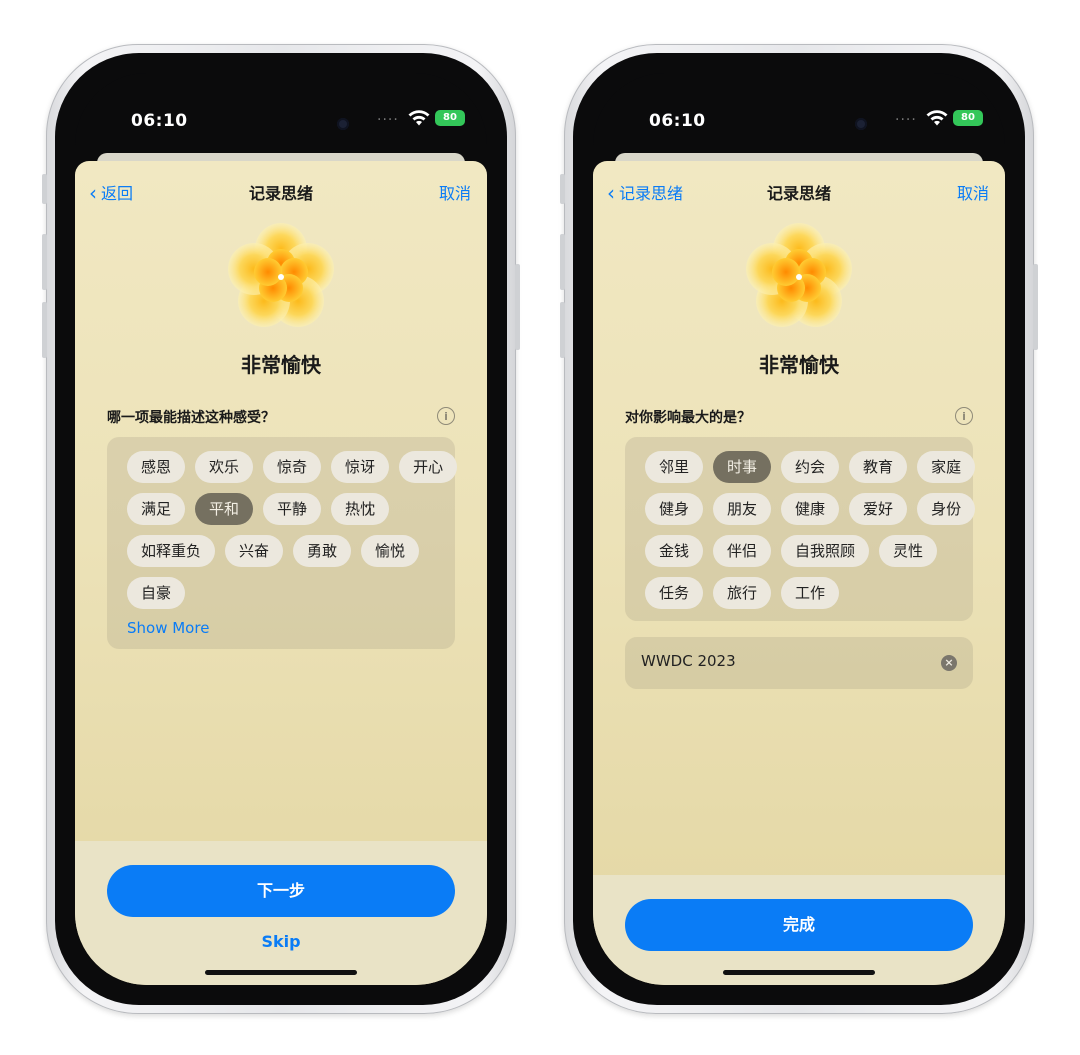 This screenshot has width=1080, height=1055. Describe the element at coordinates (674, 509) in the screenshot. I see `chip: 健身` at that location.